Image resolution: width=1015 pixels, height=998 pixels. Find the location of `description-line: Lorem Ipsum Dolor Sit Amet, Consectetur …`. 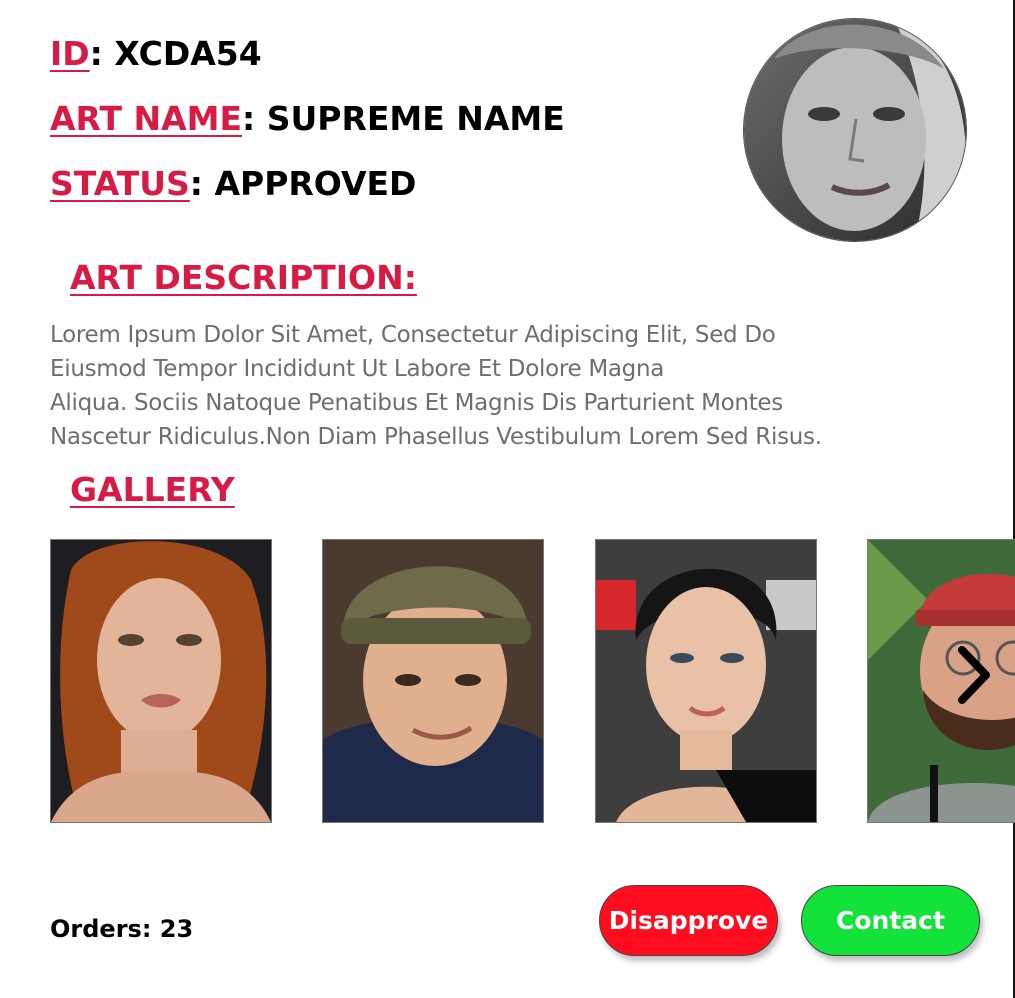

description-line: Lorem Ipsum Dolor Sit Amet, Consectetur … is located at coordinates (413, 335).